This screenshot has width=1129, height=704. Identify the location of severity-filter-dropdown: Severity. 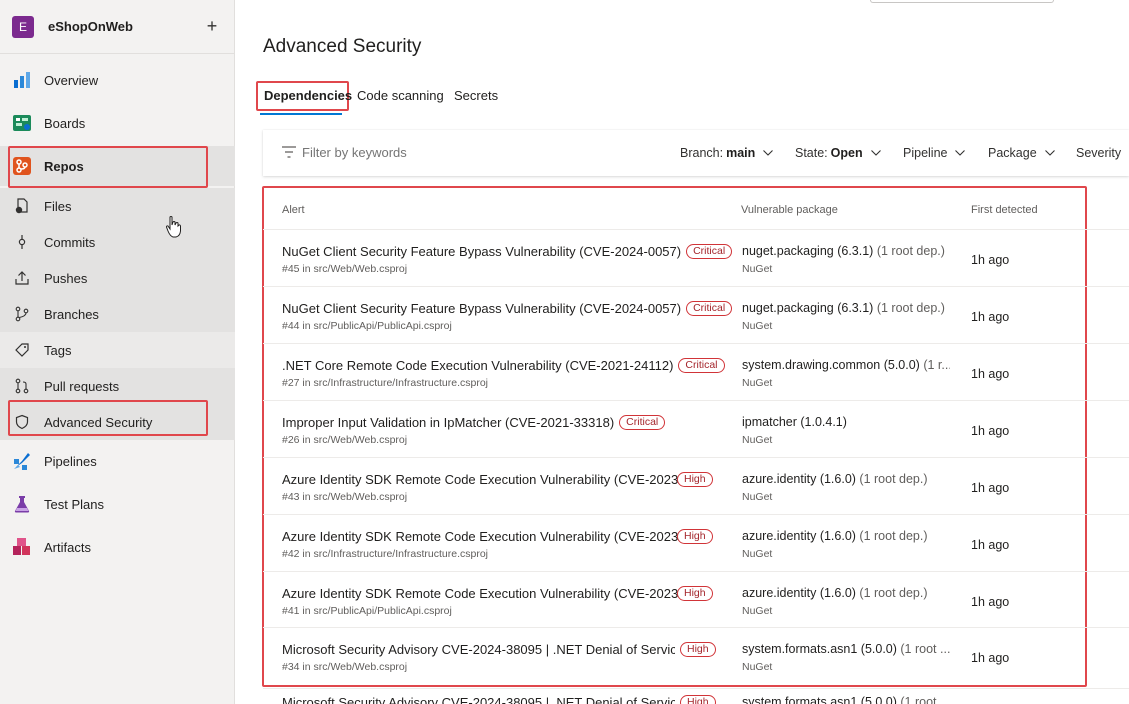
(1098, 153).